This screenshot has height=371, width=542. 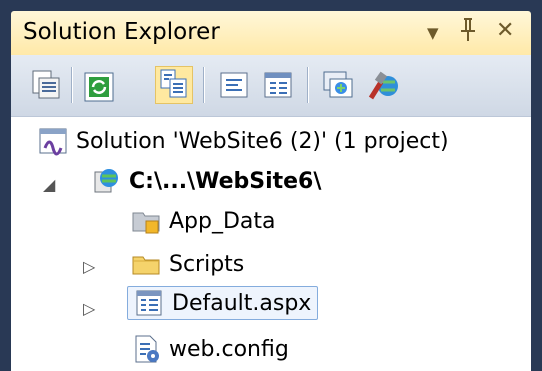 I want to click on tree-node-web-config: web.config, so click(x=210, y=349).